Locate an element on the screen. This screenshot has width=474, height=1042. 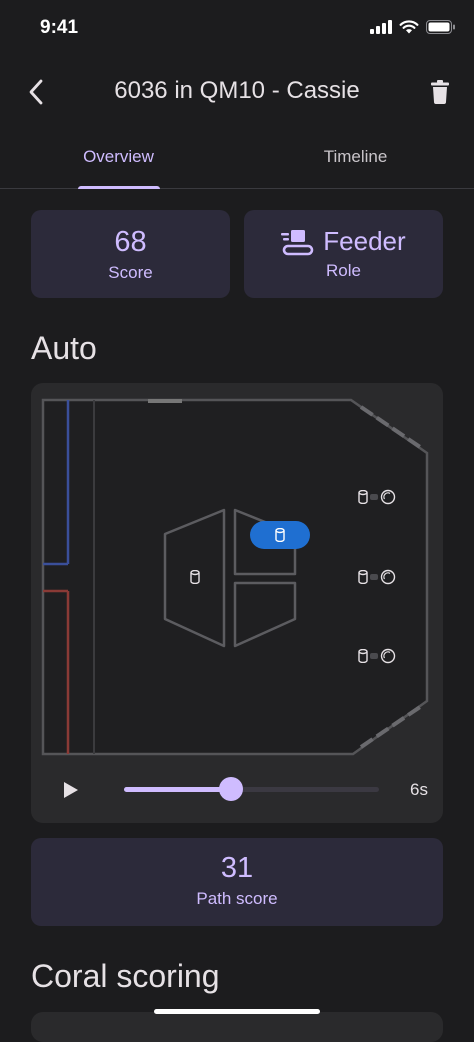
path-score-card: 31 Path score is located at coordinates (237, 882).